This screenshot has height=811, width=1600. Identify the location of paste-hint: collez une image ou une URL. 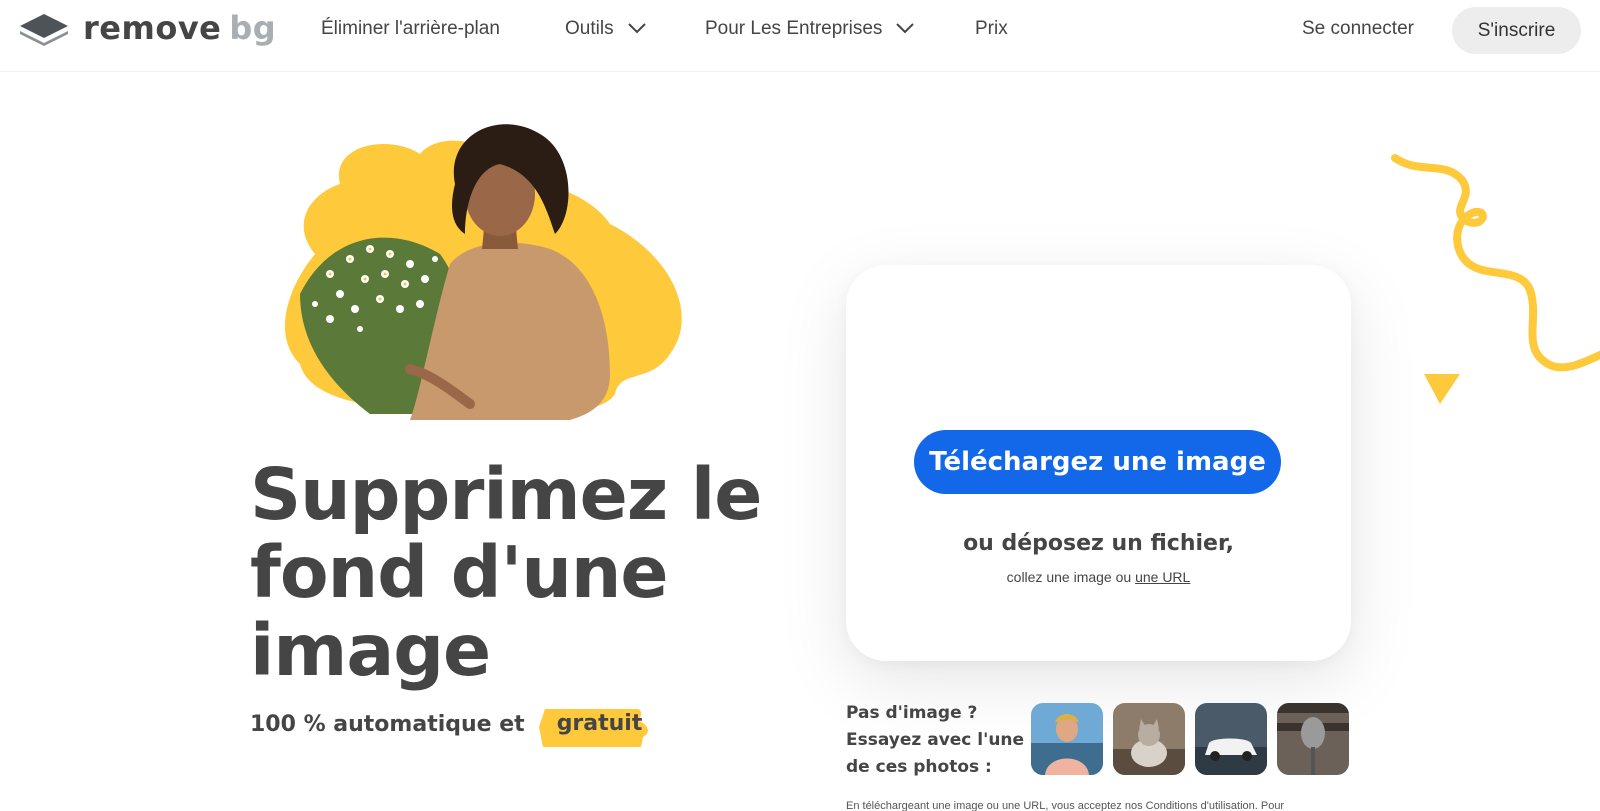
(1098, 577).